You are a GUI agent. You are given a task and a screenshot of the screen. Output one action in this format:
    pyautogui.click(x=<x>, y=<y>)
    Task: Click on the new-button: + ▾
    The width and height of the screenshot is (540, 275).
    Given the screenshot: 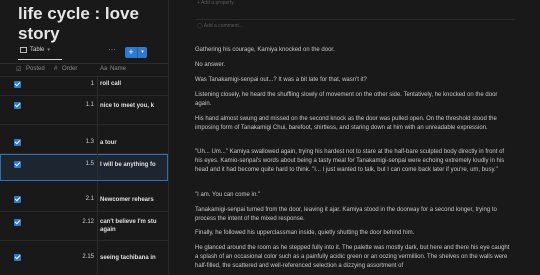 What is the action you would take?
    pyautogui.click(x=136, y=52)
    